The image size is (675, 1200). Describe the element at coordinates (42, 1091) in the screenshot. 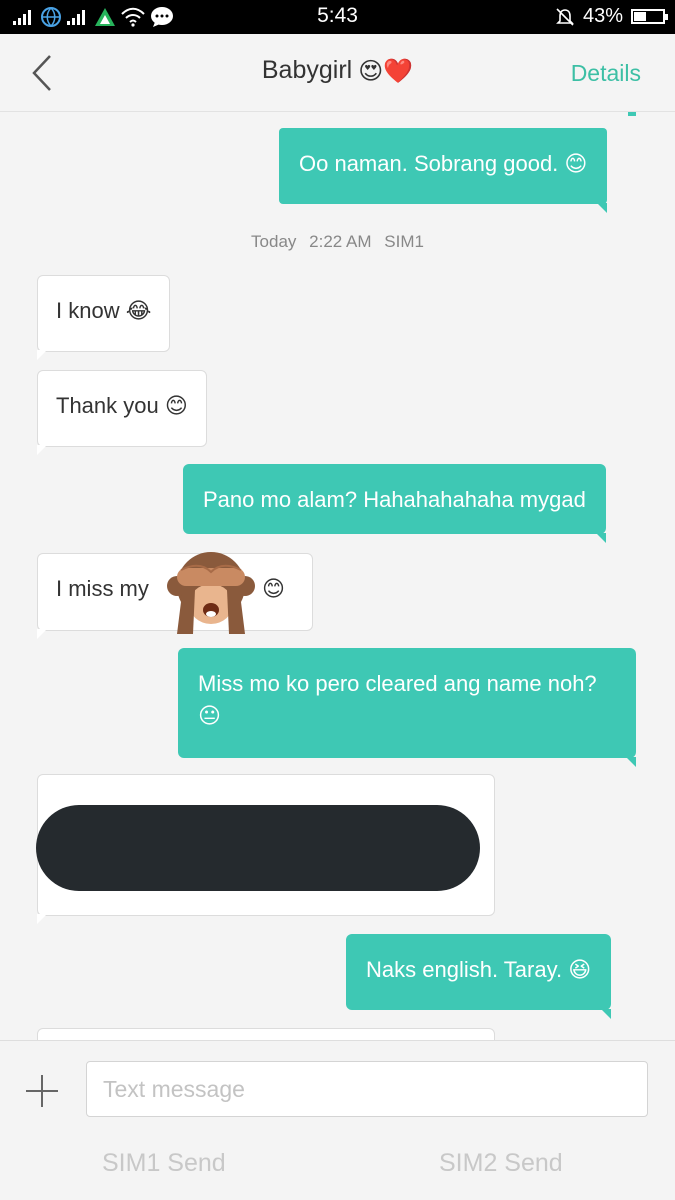

I see `add-attachment-icon` at that location.